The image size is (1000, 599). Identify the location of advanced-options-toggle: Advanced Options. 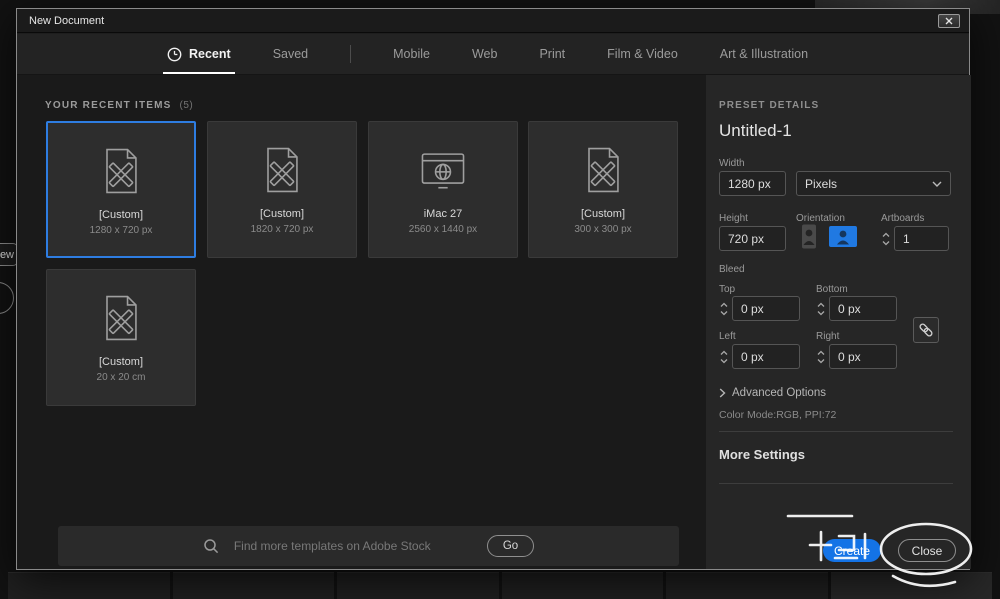
(772, 393).